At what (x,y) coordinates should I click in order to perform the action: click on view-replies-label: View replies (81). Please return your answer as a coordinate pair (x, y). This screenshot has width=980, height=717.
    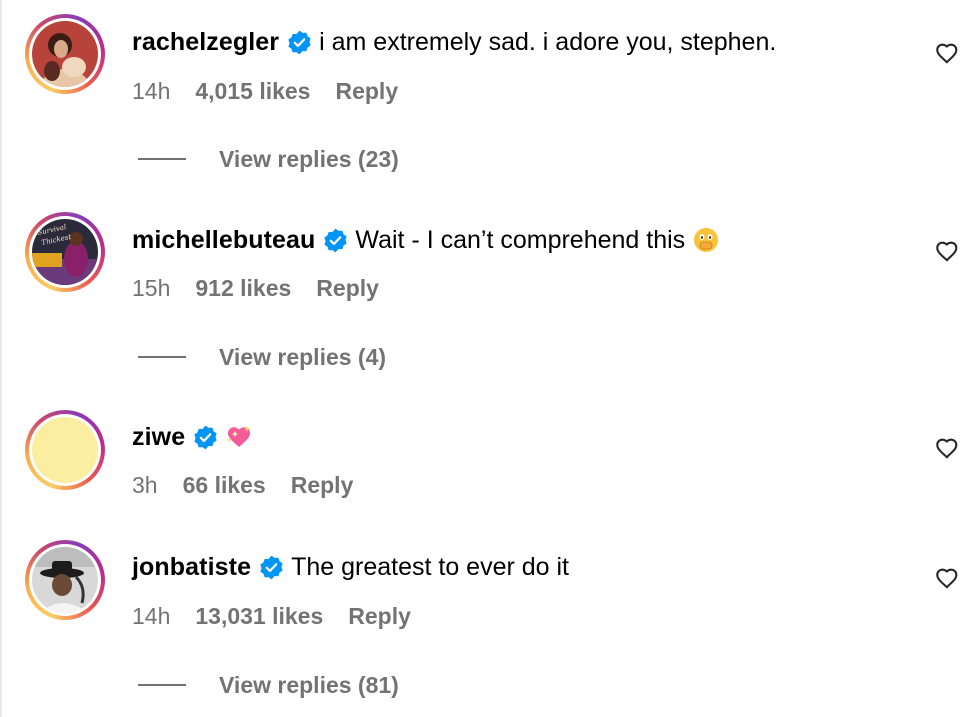
    Looking at the image, I should click on (309, 684).